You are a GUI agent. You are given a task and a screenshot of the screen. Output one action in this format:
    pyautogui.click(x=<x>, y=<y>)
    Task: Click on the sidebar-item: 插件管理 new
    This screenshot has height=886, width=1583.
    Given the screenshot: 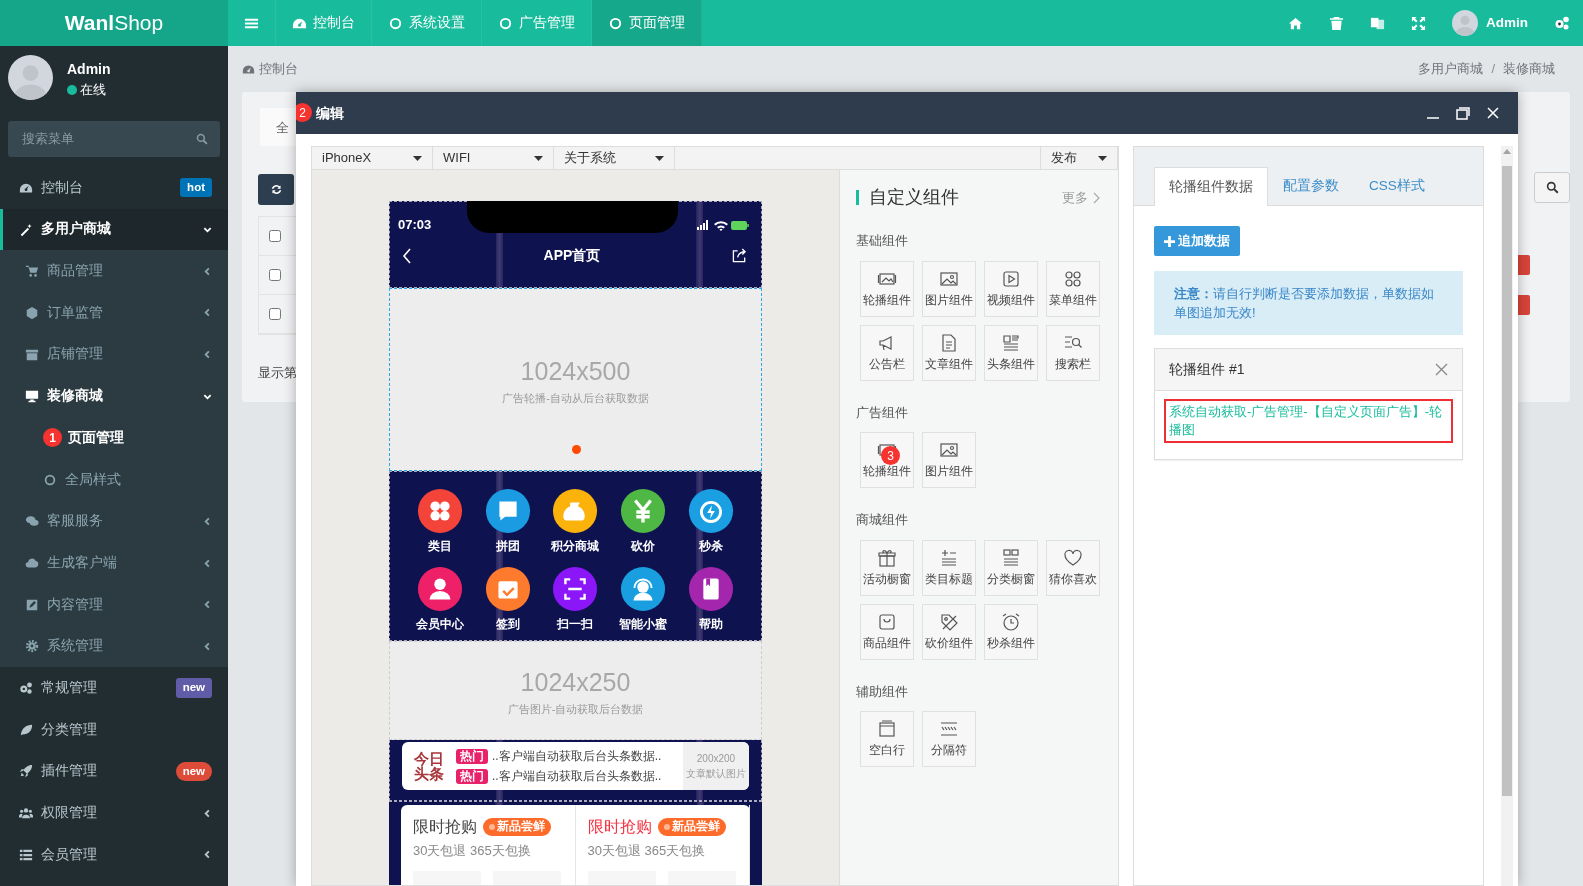 What is the action you would take?
    pyautogui.click(x=114, y=771)
    